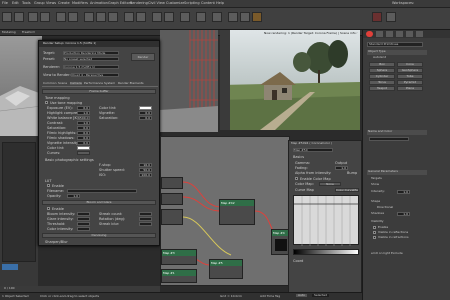 Image resolution: width=450 pixels, height=300 pixels. Describe the element at coordinates (389, 139) in the screenshot. I see `name-field` at that location.